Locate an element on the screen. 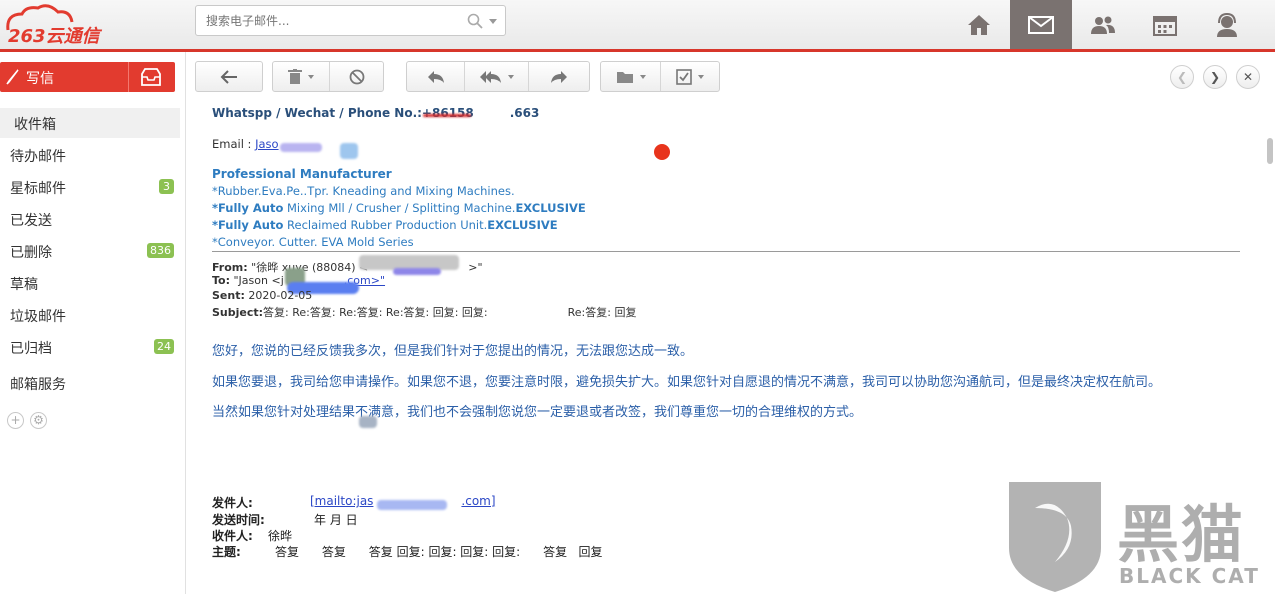  next-mail-button: ❯ is located at coordinates (1215, 77).